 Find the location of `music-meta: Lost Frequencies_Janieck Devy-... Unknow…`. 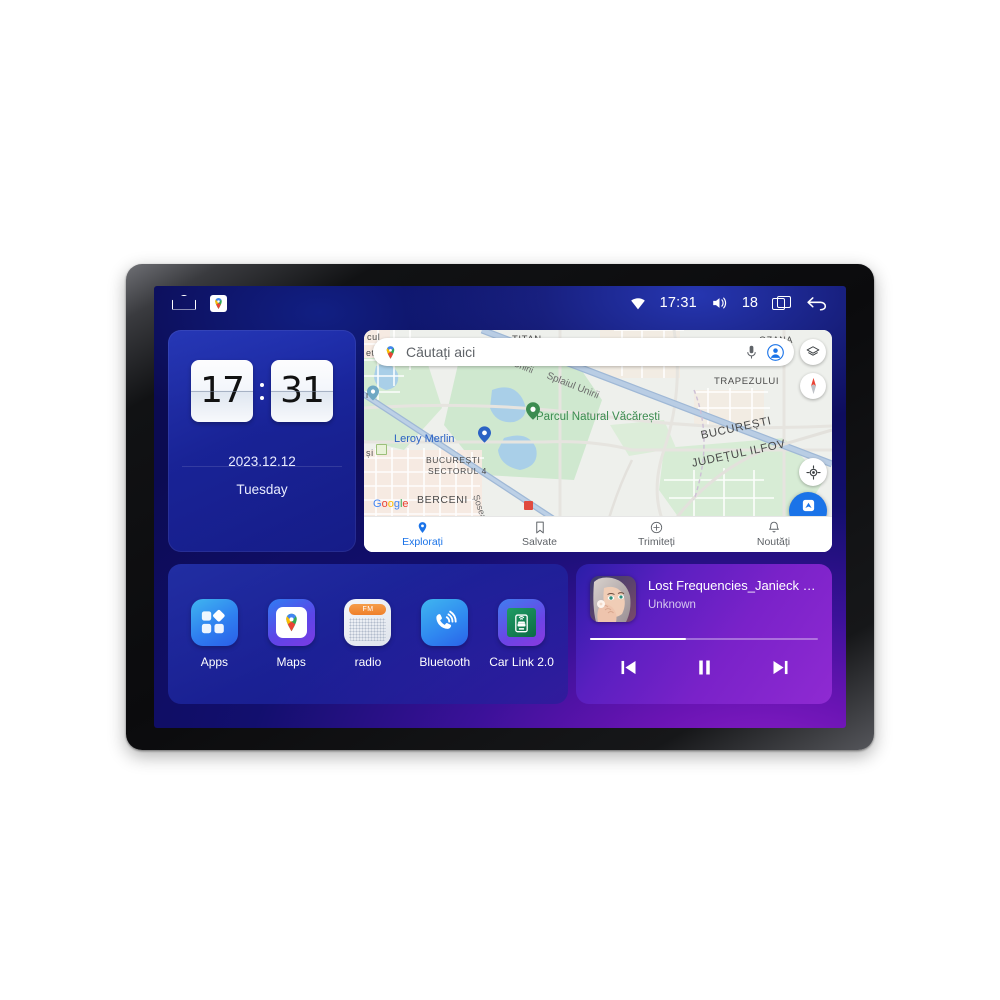

music-meta: Lost Frequencies_Janieck Devy-... Unknow… is located at coordinates (733, 593).